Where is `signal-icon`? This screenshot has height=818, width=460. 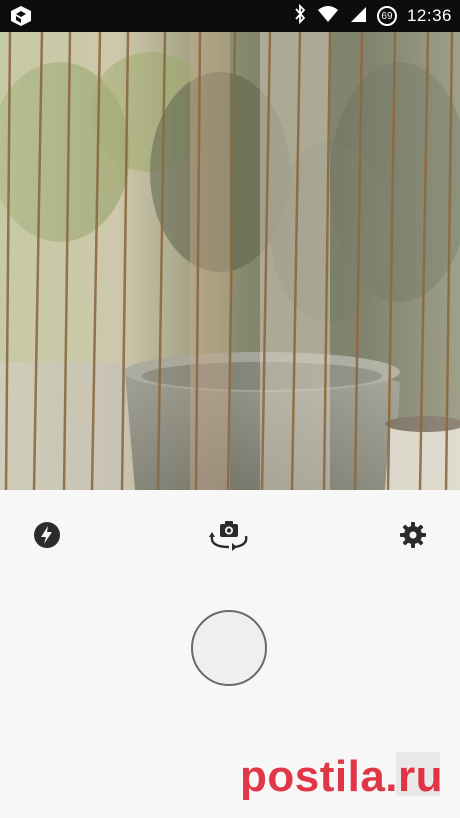 signal-icon is located at coordinates (358, 16).